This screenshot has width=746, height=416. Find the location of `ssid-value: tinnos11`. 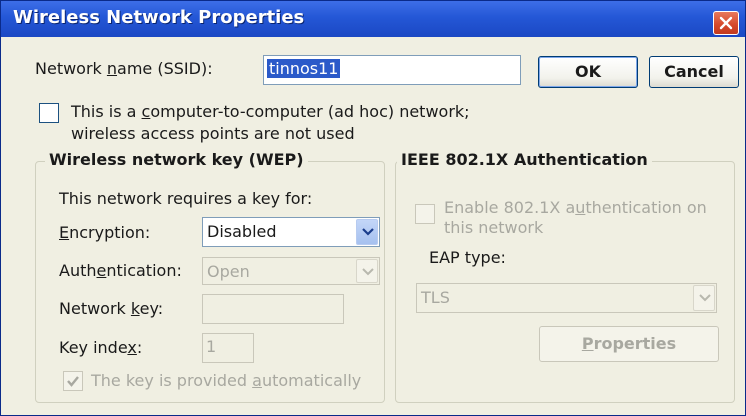

ssid-value: tinnos11 is located at coordinates (304, 68).